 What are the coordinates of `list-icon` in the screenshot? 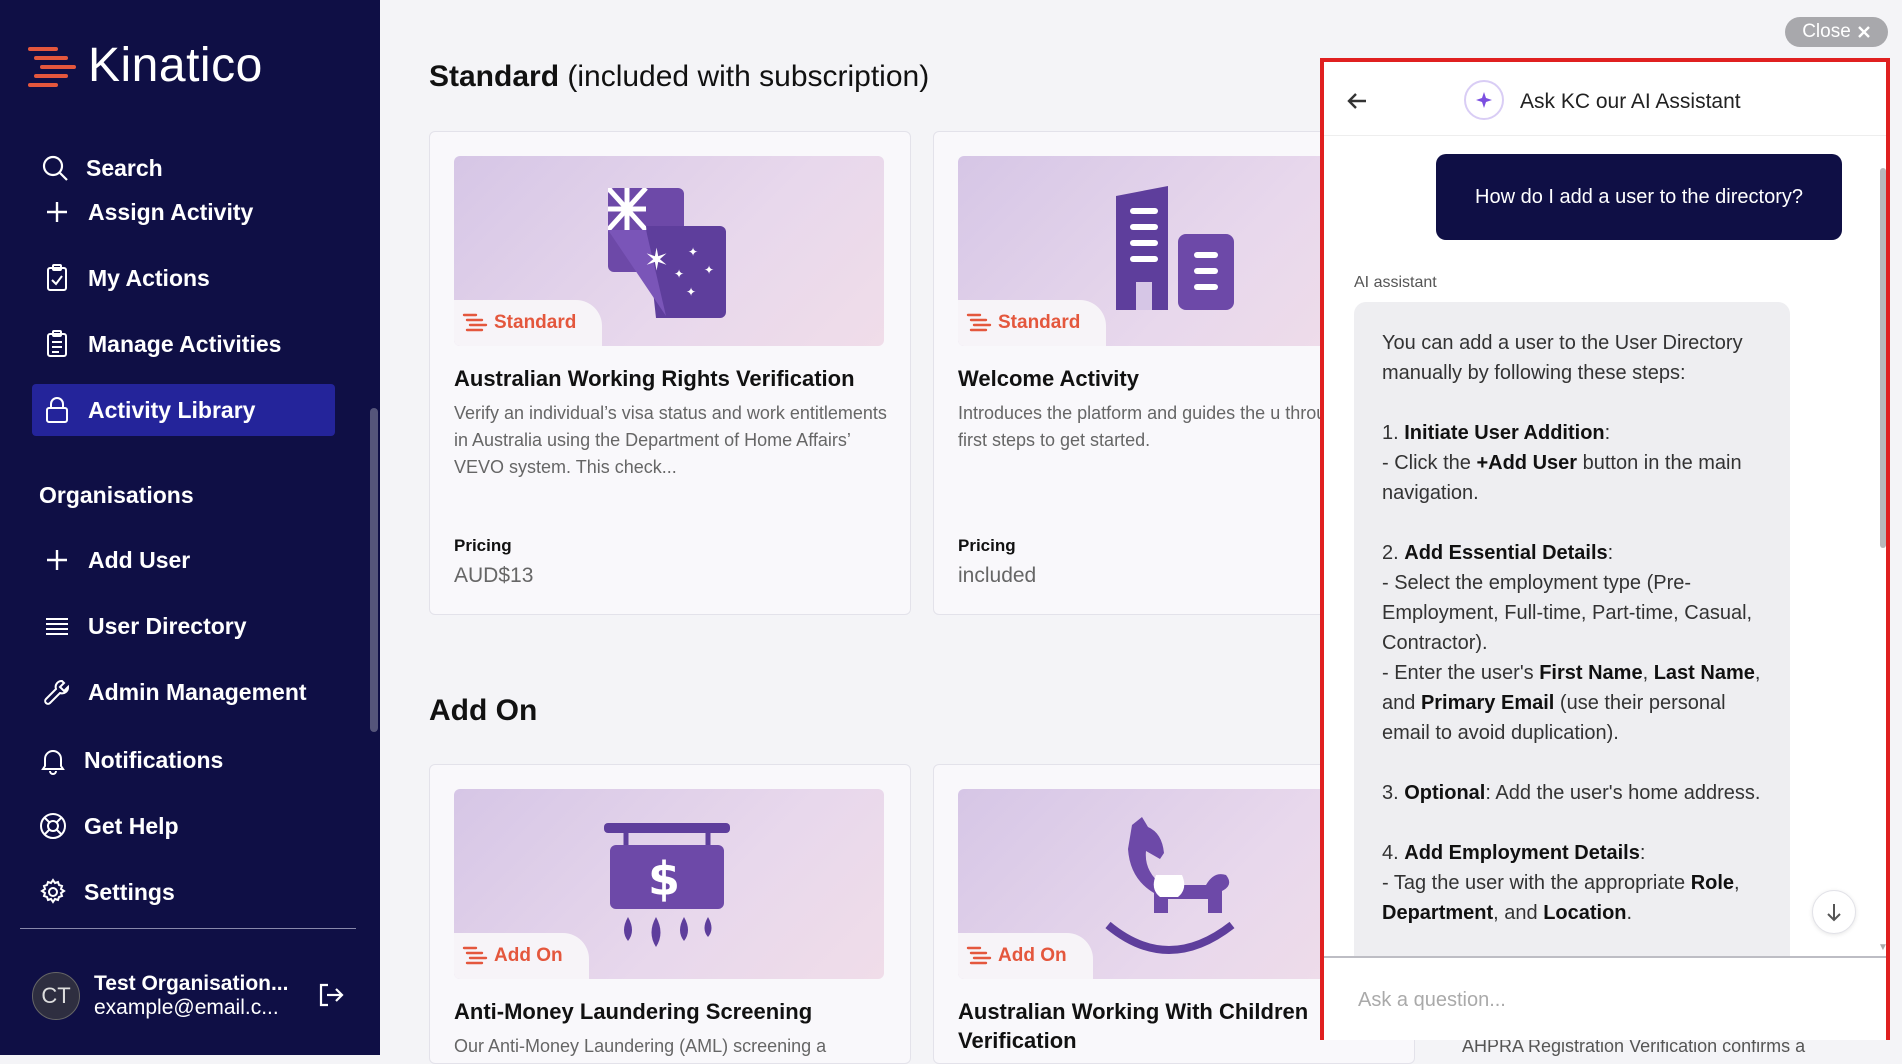 It's located at (57, 626).